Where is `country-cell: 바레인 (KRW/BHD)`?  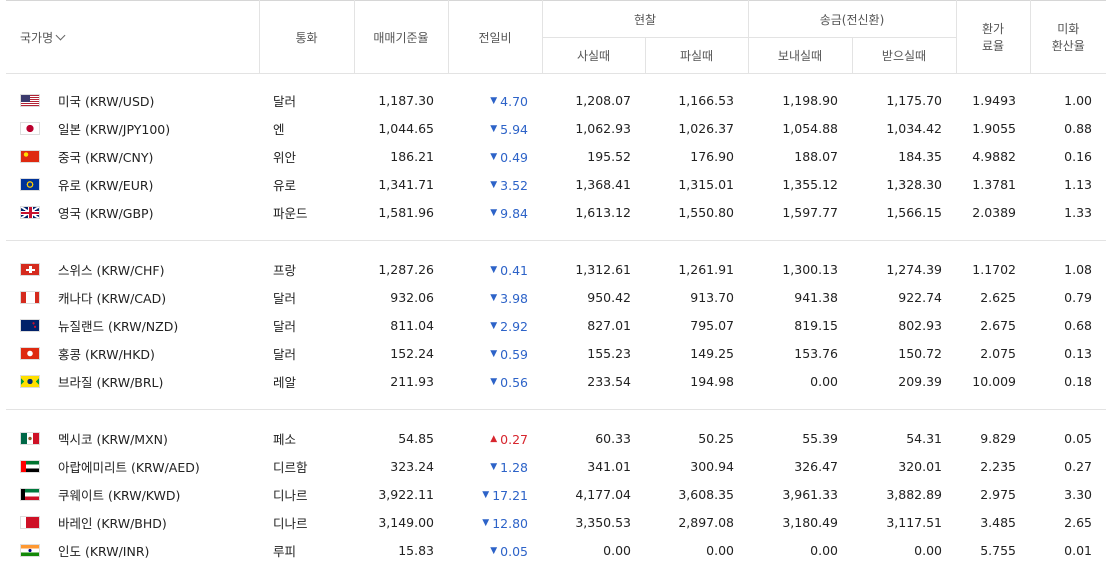
country-cell: 바레인 (KRW/BHD) is located at coordinates (132, 522).